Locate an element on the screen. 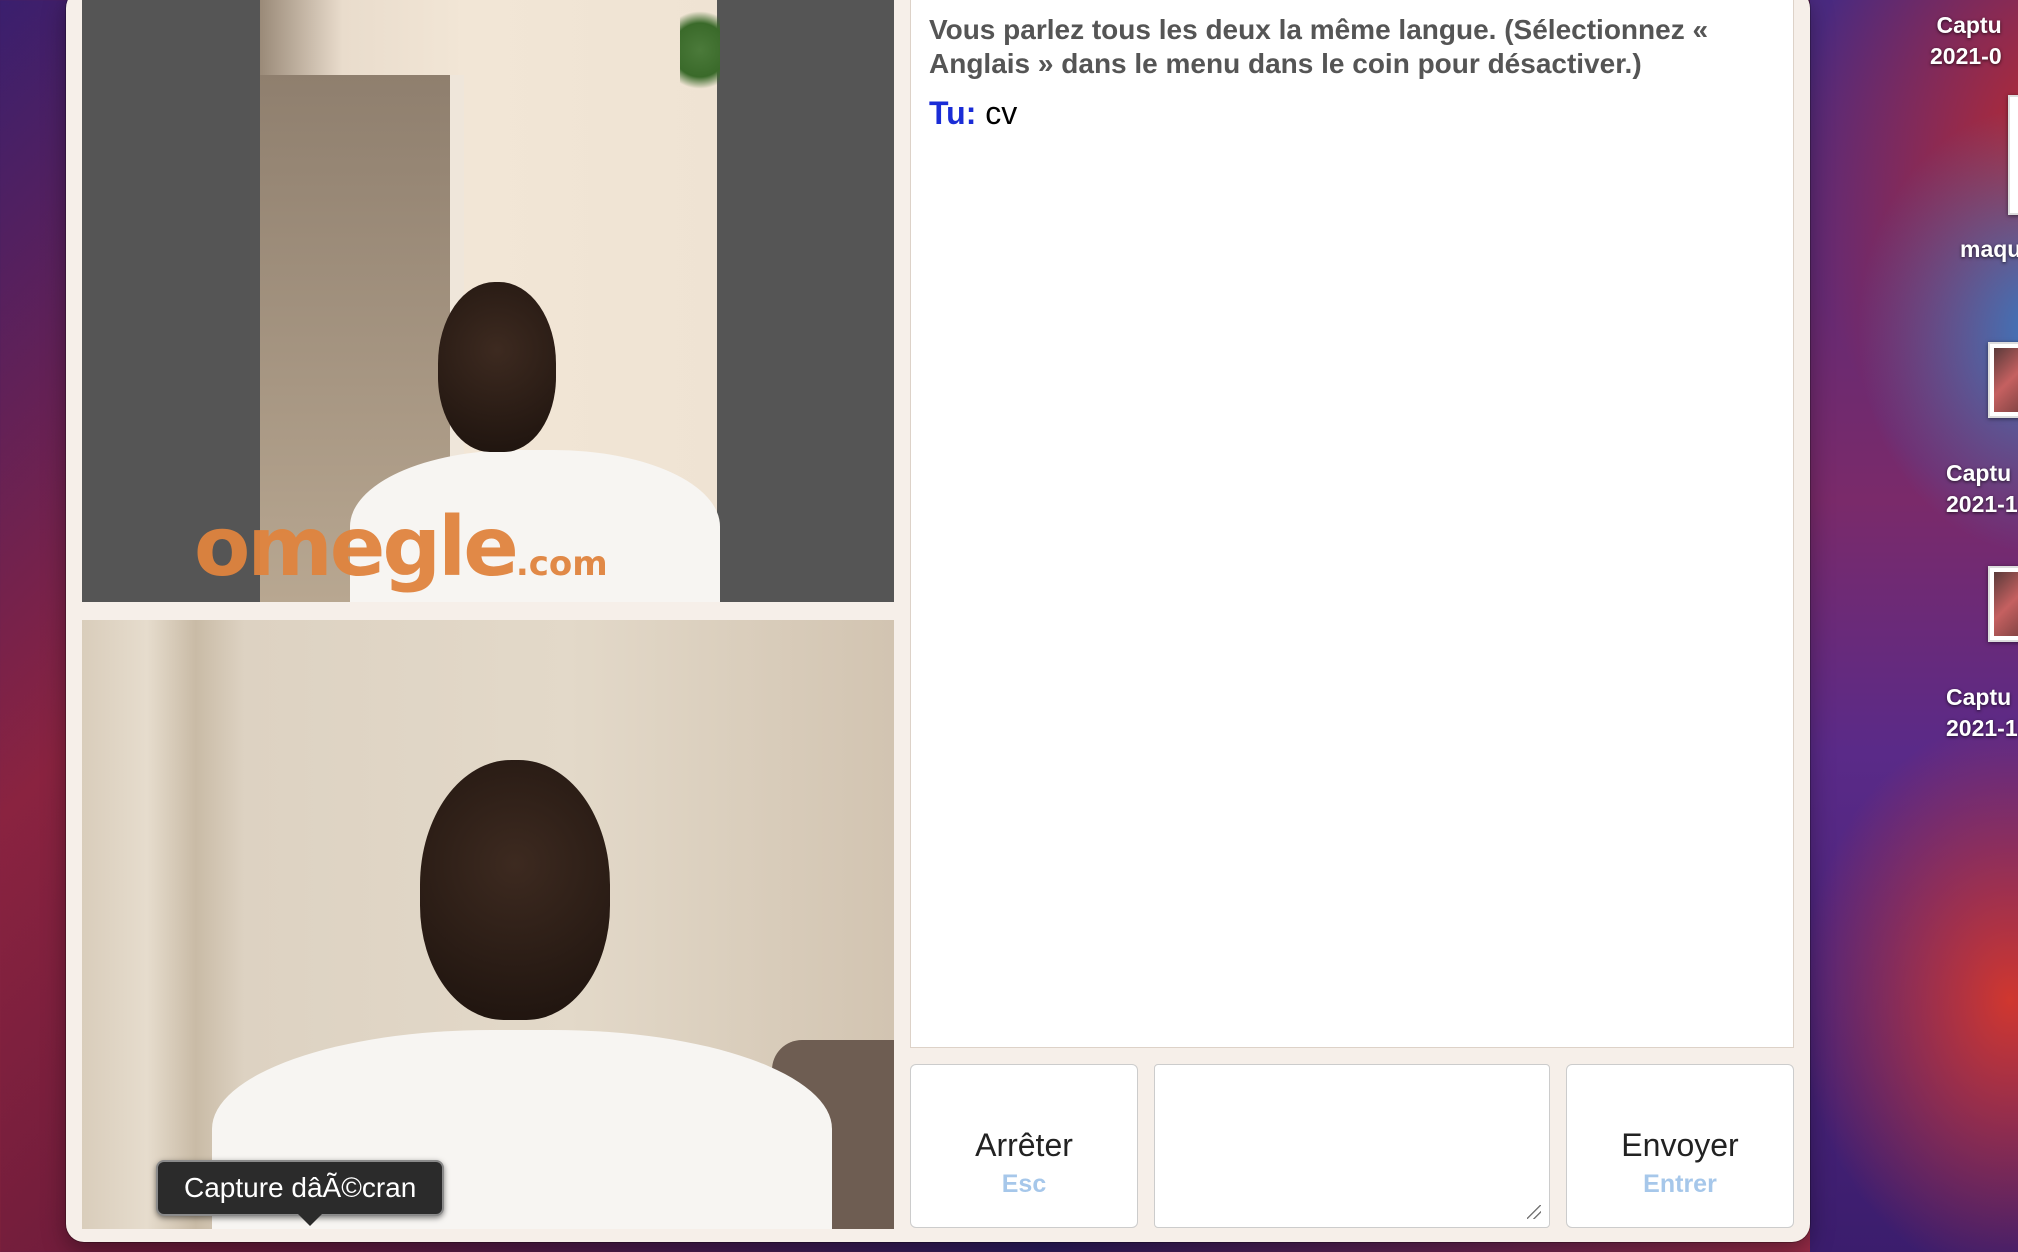  chat-message-row: Tu: cv is located at coordinates (973, 113).